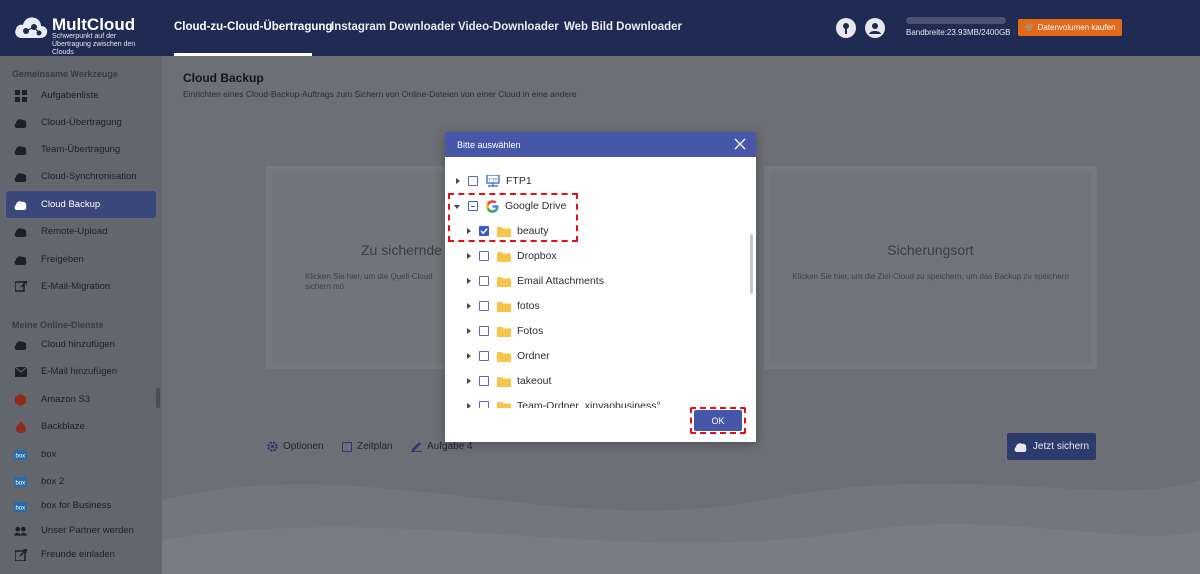 Image resolution: width=1200 pixels, height=574 pixels. What do you see at coordinates (81, 286) in the screenshot?
I see `sidebar-item-email-migration: E-Mail-Migration` at bounding box center [81, 286].